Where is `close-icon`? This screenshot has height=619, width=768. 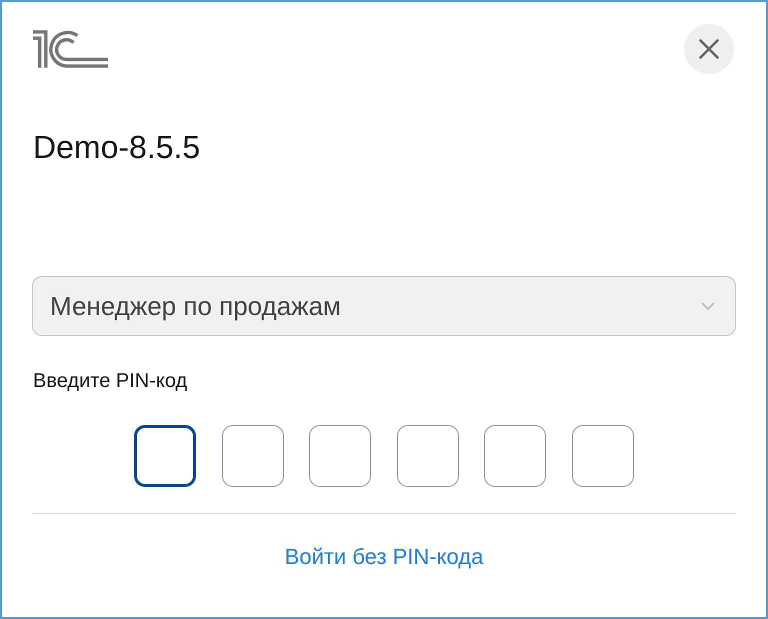 close-icon is located at coordinates (709, 49).